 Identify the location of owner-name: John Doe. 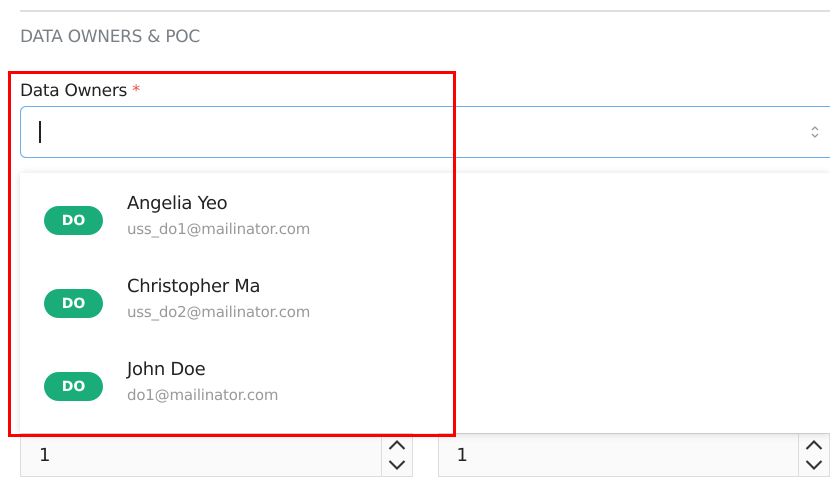
(166, 369).